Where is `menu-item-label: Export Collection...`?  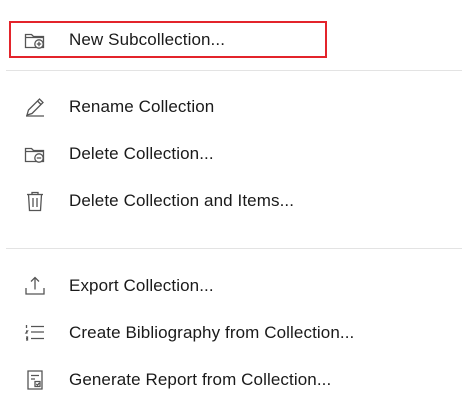 menu-item-label: Export Collection... is located at coordinates (141, 285).